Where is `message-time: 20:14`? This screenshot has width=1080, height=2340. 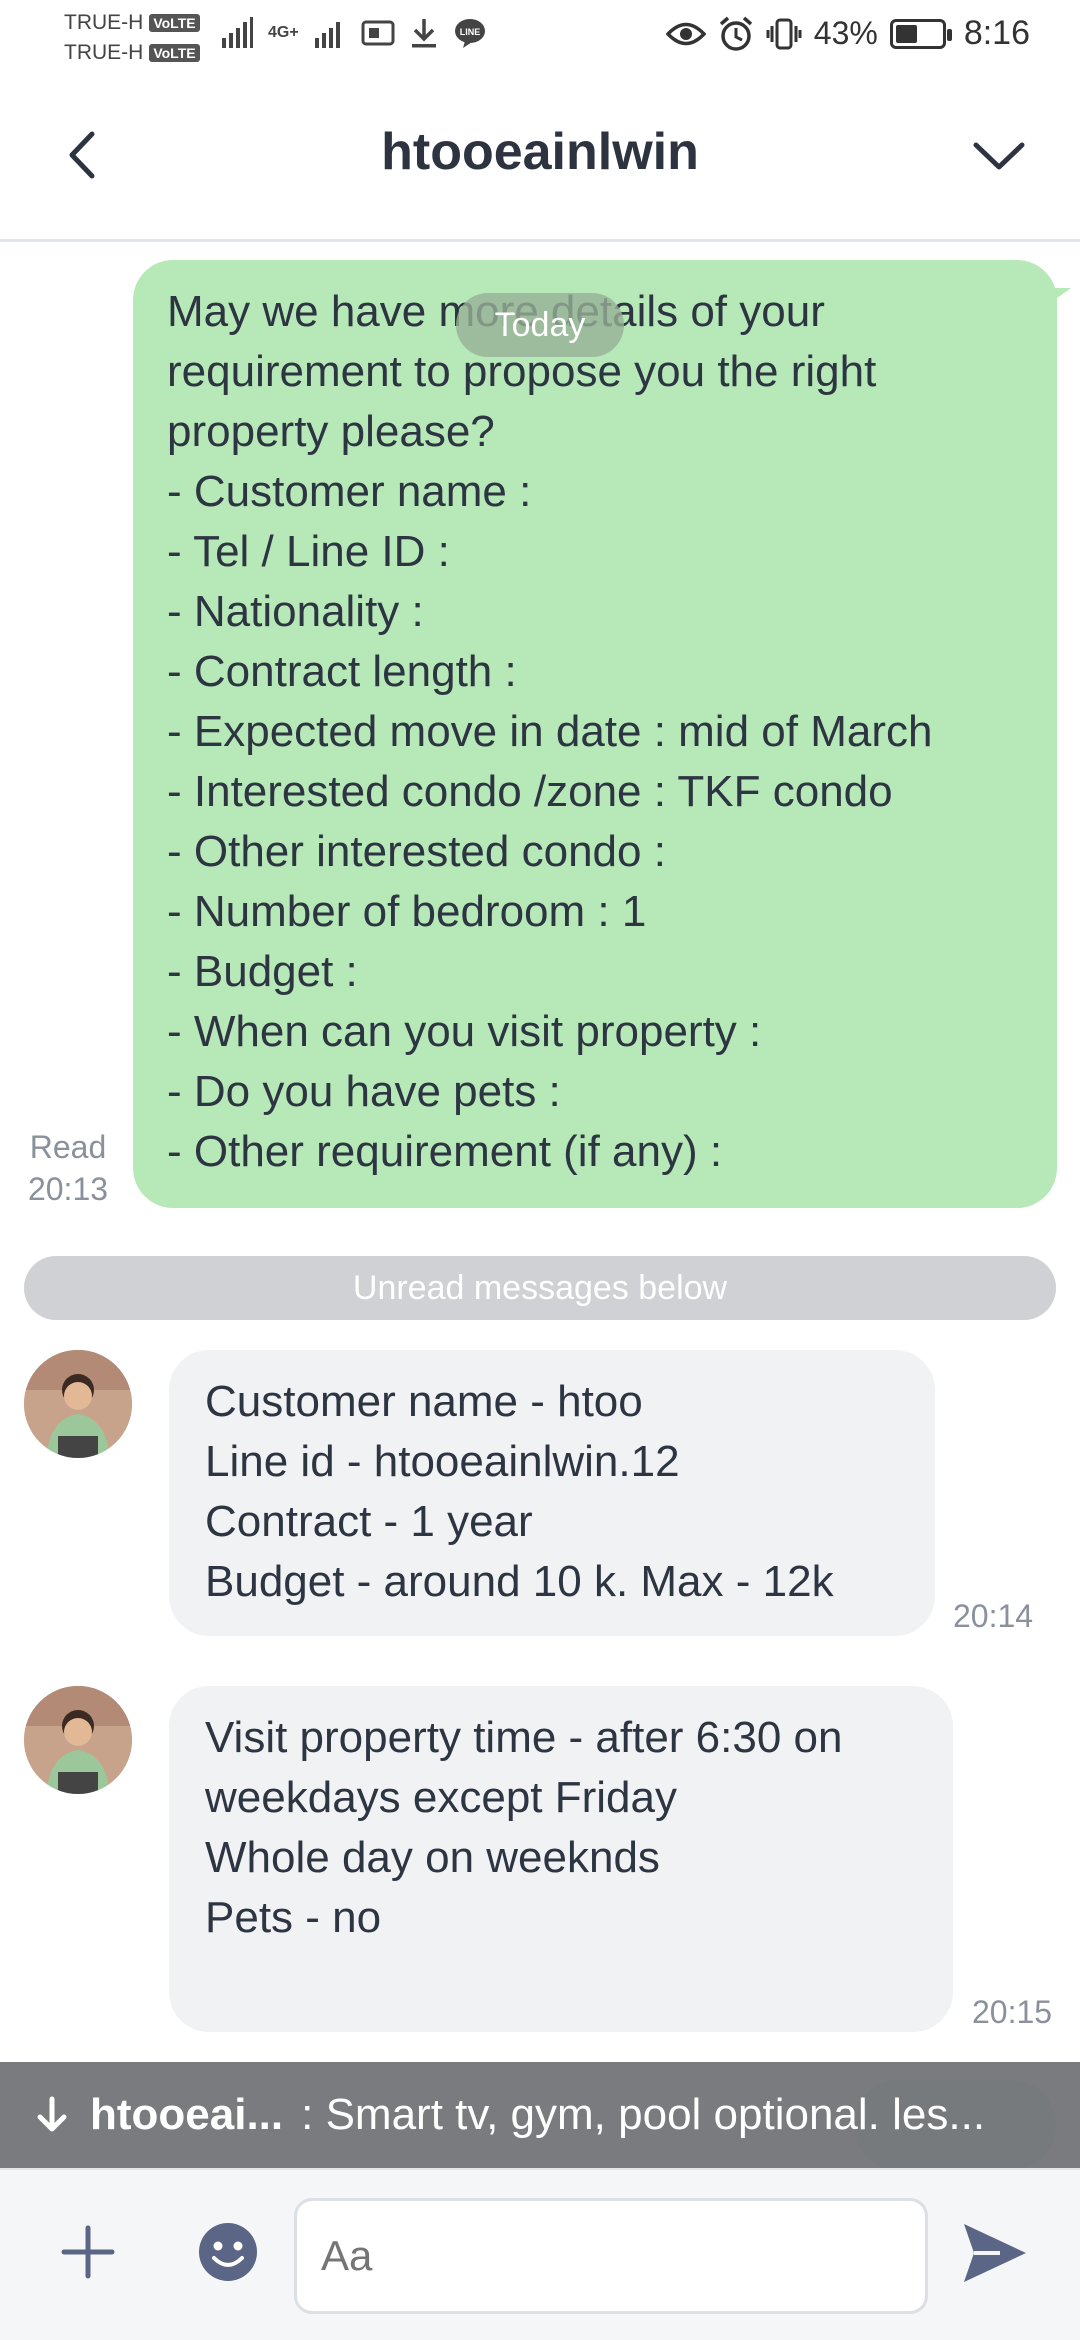
message-time: 20:14 is located at coordinates (993, 1616).